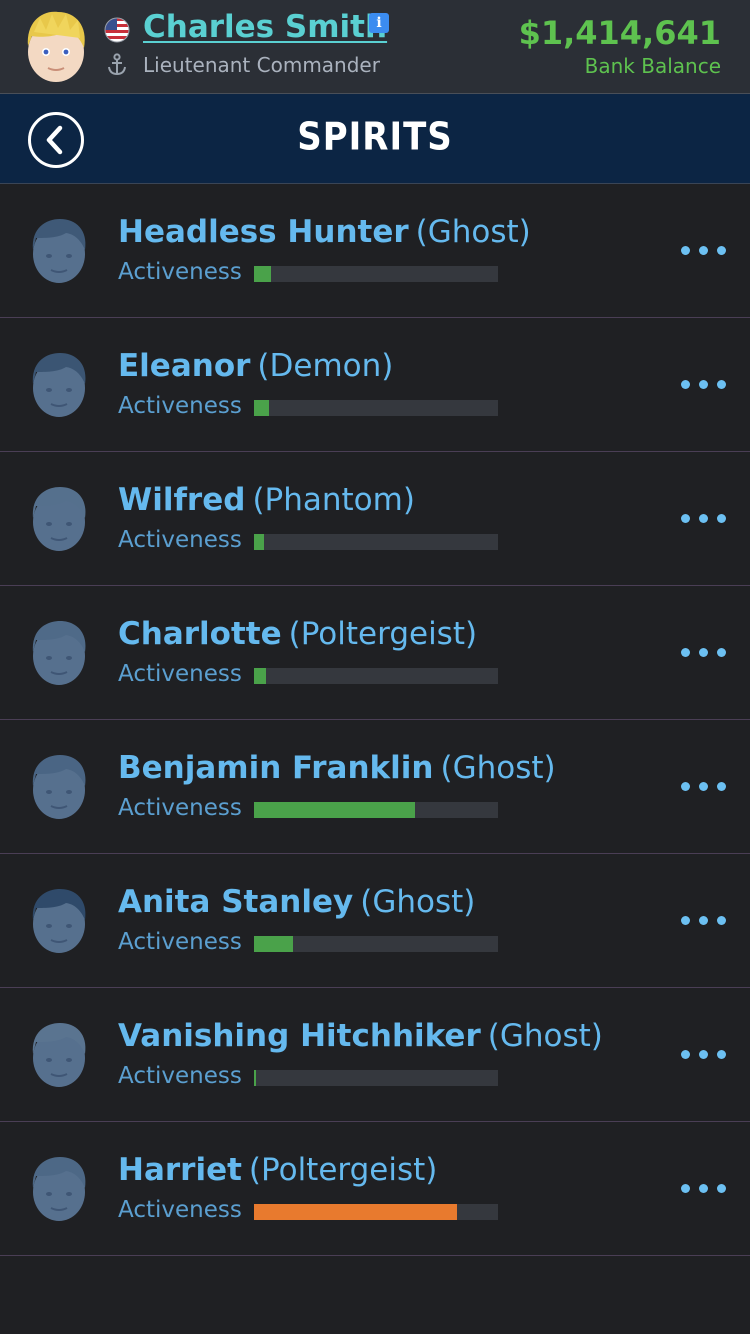 The image size is (750, 1334). Describe the element at coordinates (182, 500) in the screenshot. I see `spirit-name: Wilfred` at that location.